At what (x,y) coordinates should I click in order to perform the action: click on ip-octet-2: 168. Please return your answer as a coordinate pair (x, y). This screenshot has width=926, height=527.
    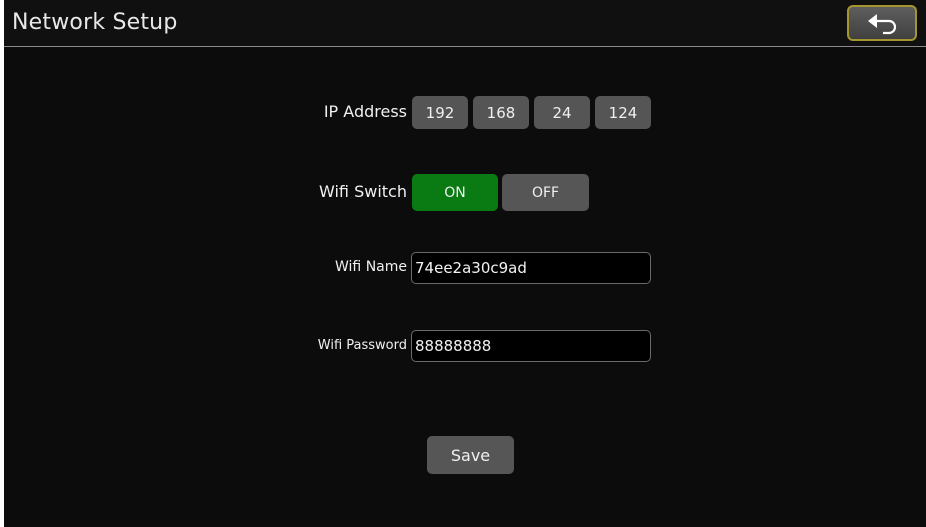
    Looking at the image, I should click on (501, 112).